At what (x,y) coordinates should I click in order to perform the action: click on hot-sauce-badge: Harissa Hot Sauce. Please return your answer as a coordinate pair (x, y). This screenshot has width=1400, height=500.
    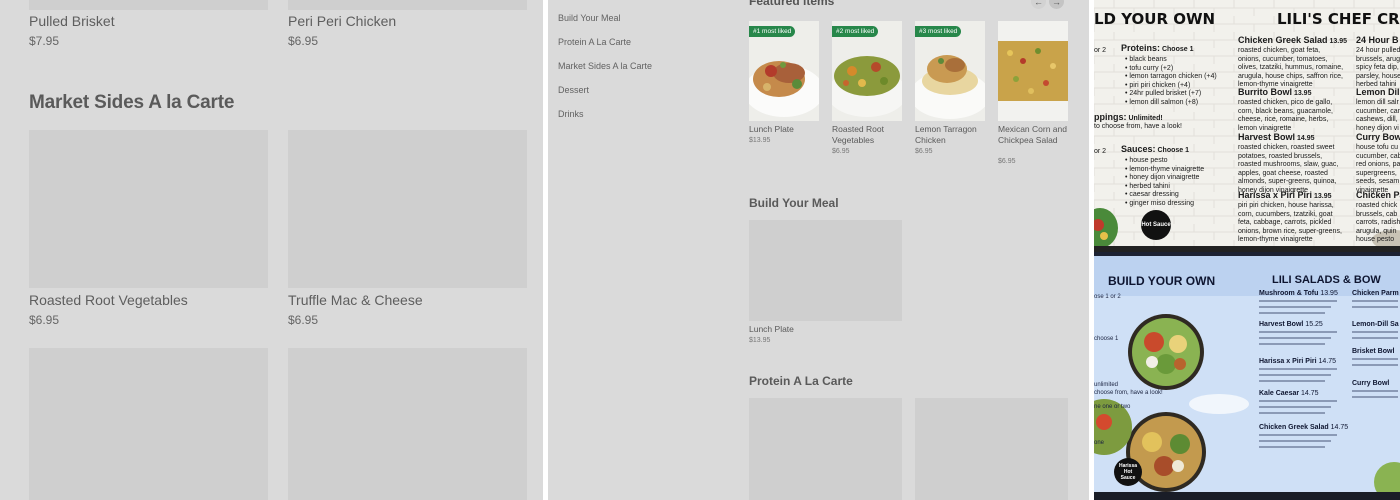
    Looking at the image, I should click on (1128, 472).